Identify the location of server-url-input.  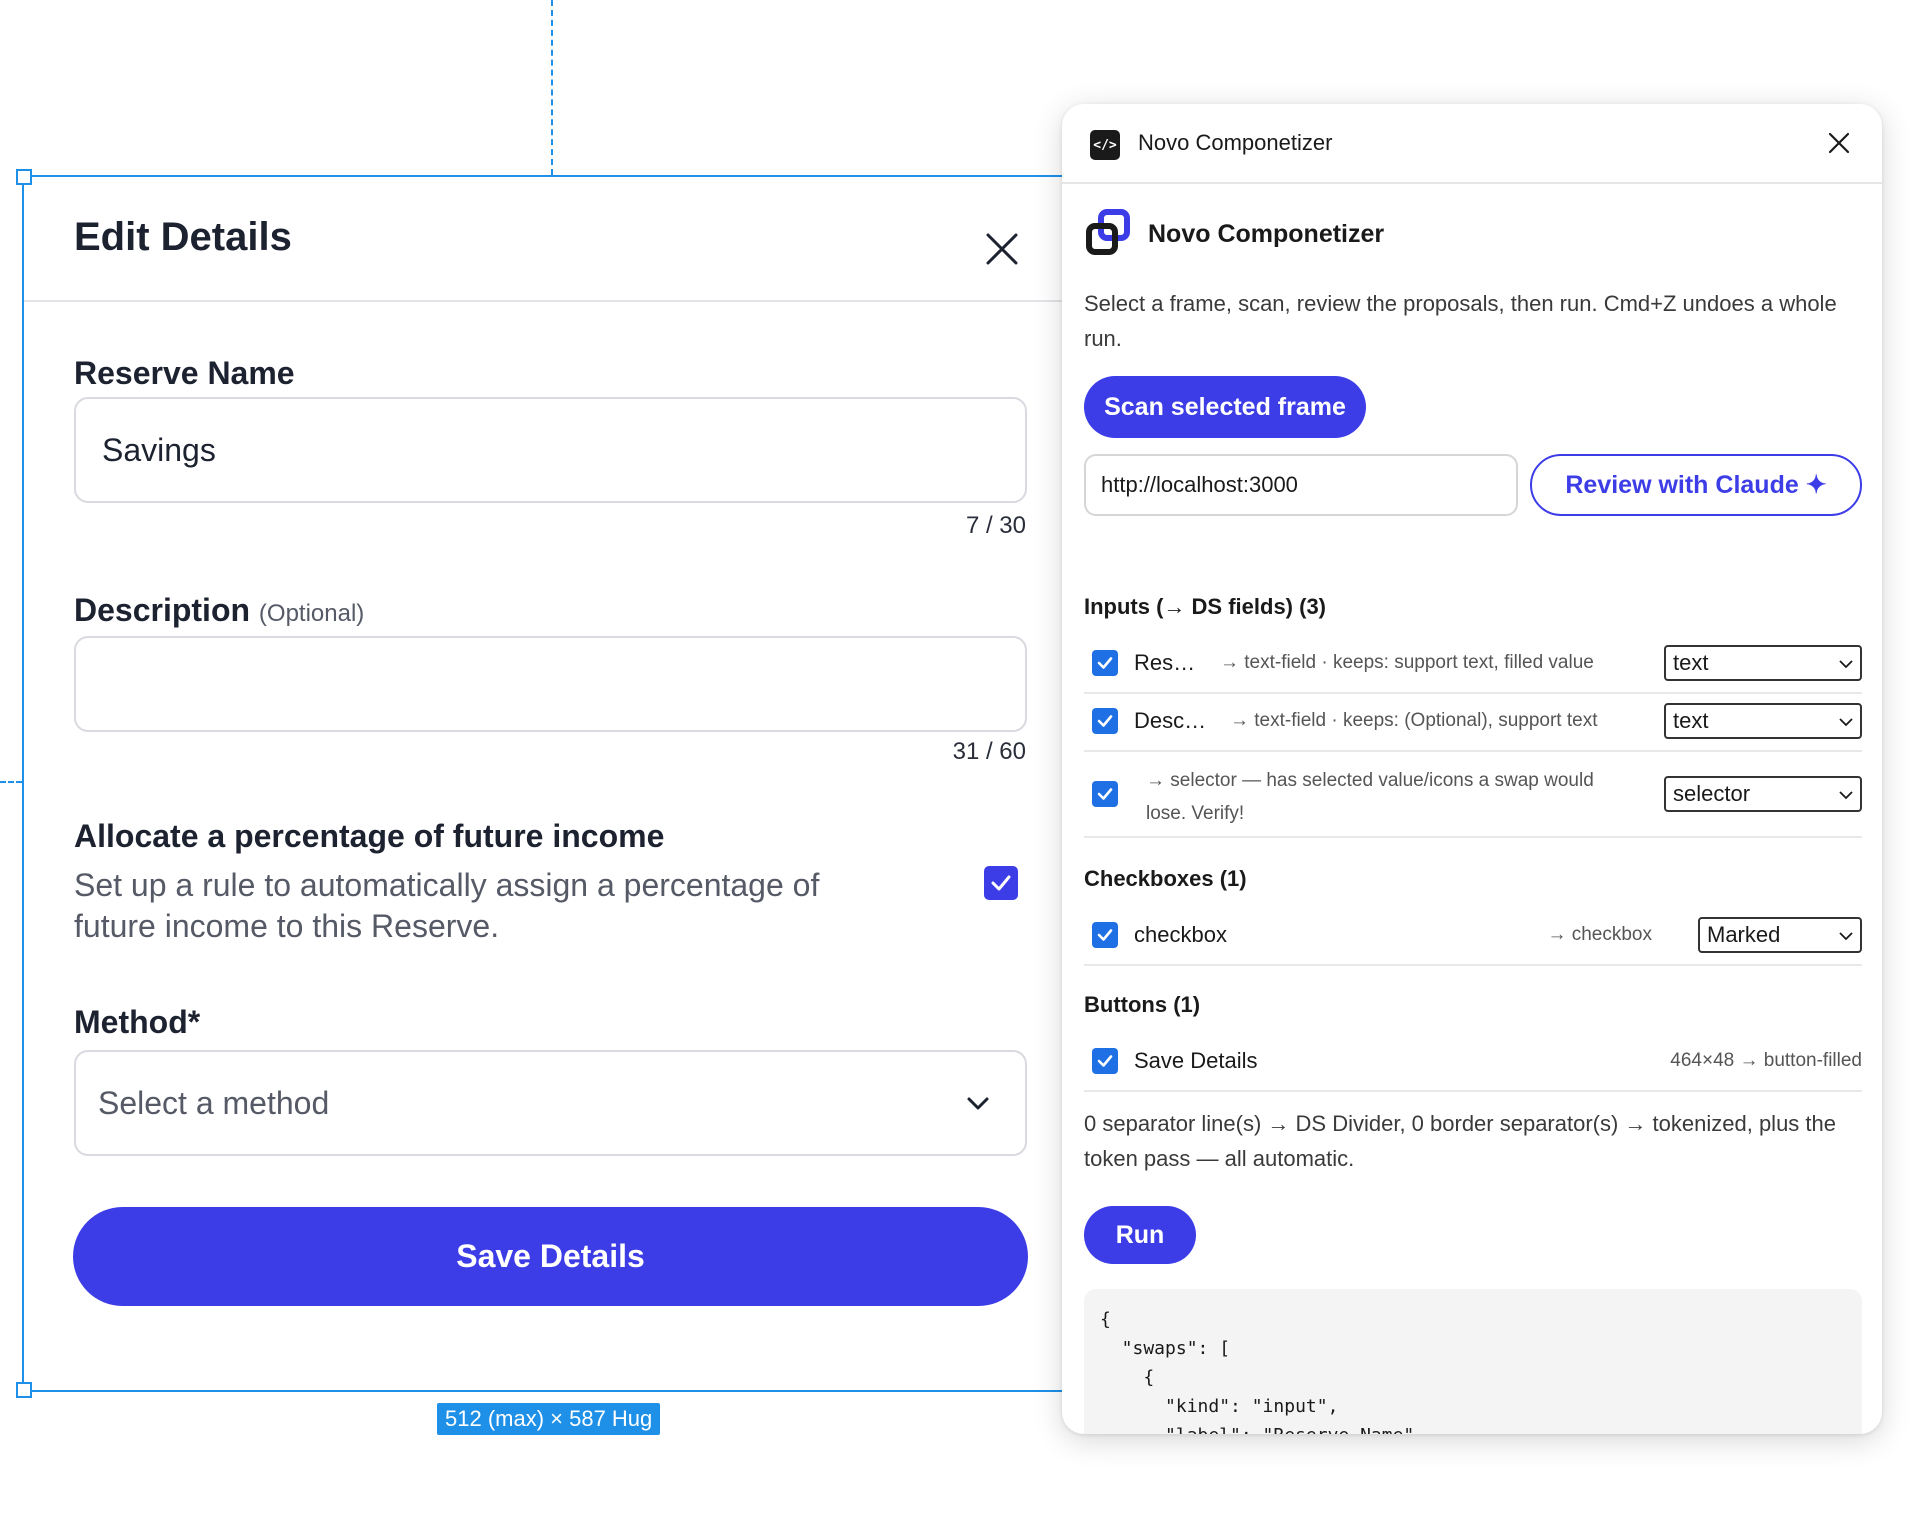
(1301, 485).